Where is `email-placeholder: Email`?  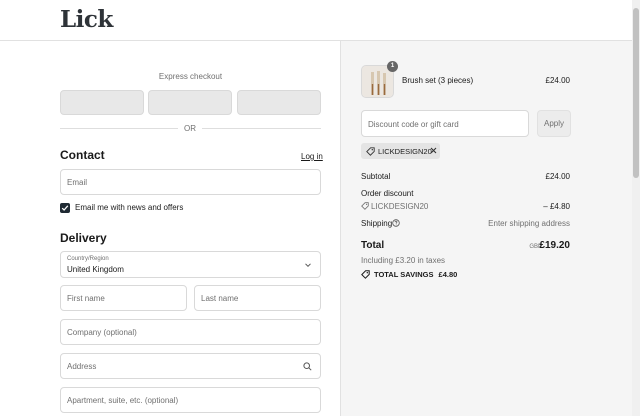
email-placeholder: Email is located at coordinates (77, 182).